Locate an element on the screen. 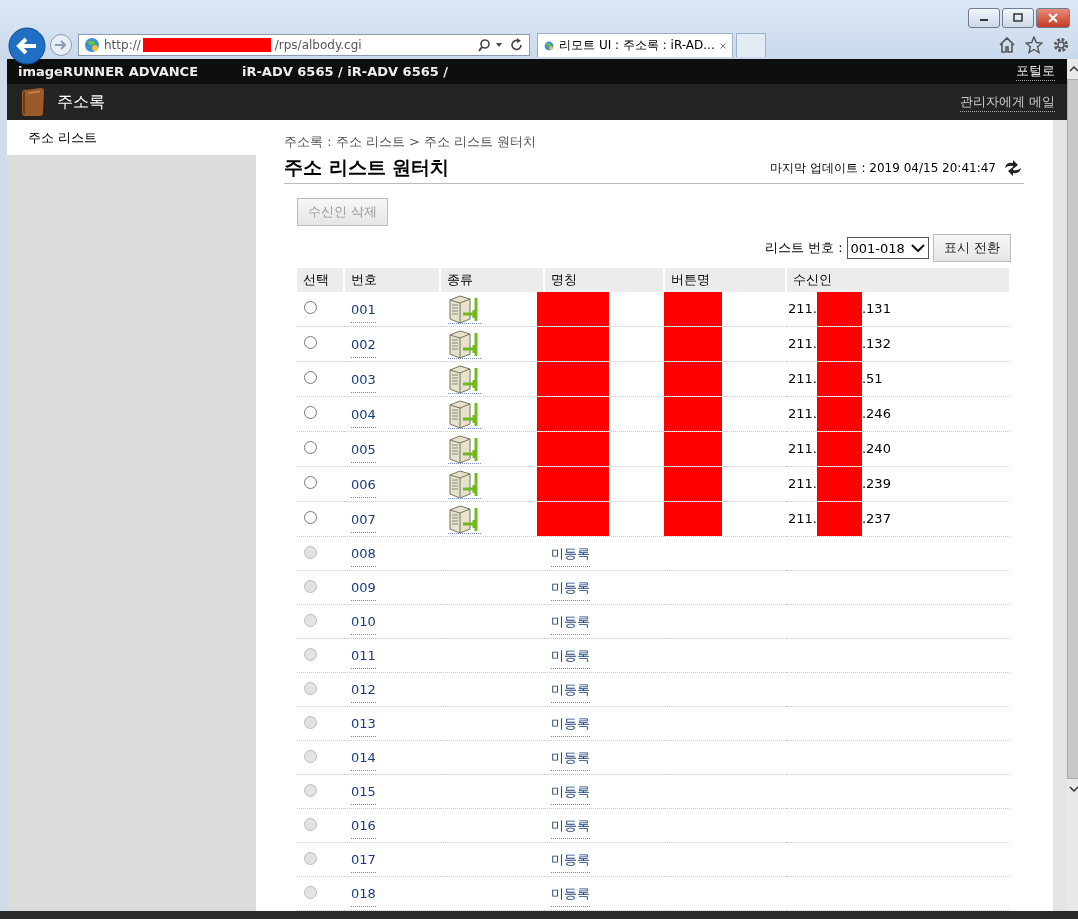  list-number-select: 001-018 is located at coordinates (887, 248).